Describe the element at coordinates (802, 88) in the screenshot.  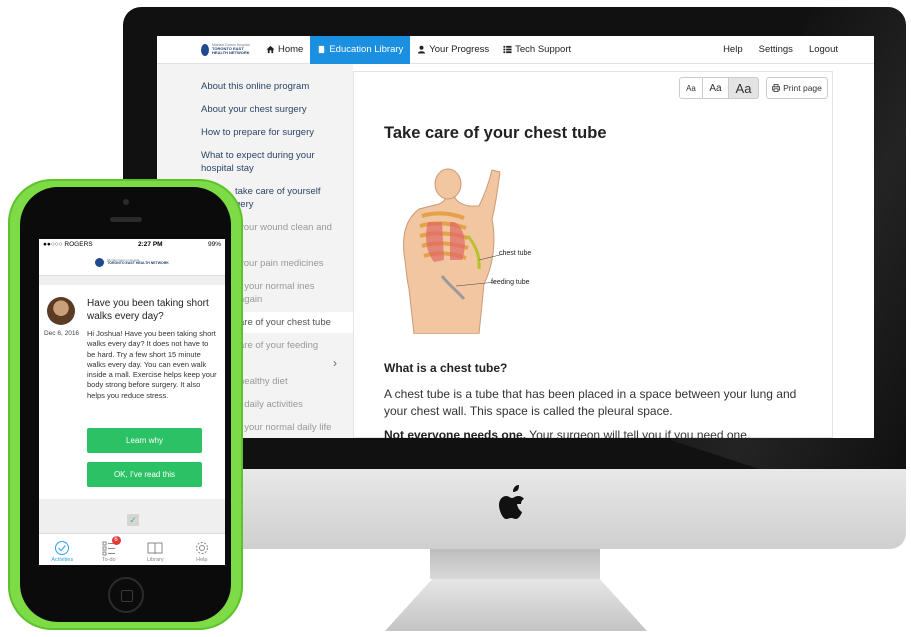
I see `print-label: Print page` at that location.